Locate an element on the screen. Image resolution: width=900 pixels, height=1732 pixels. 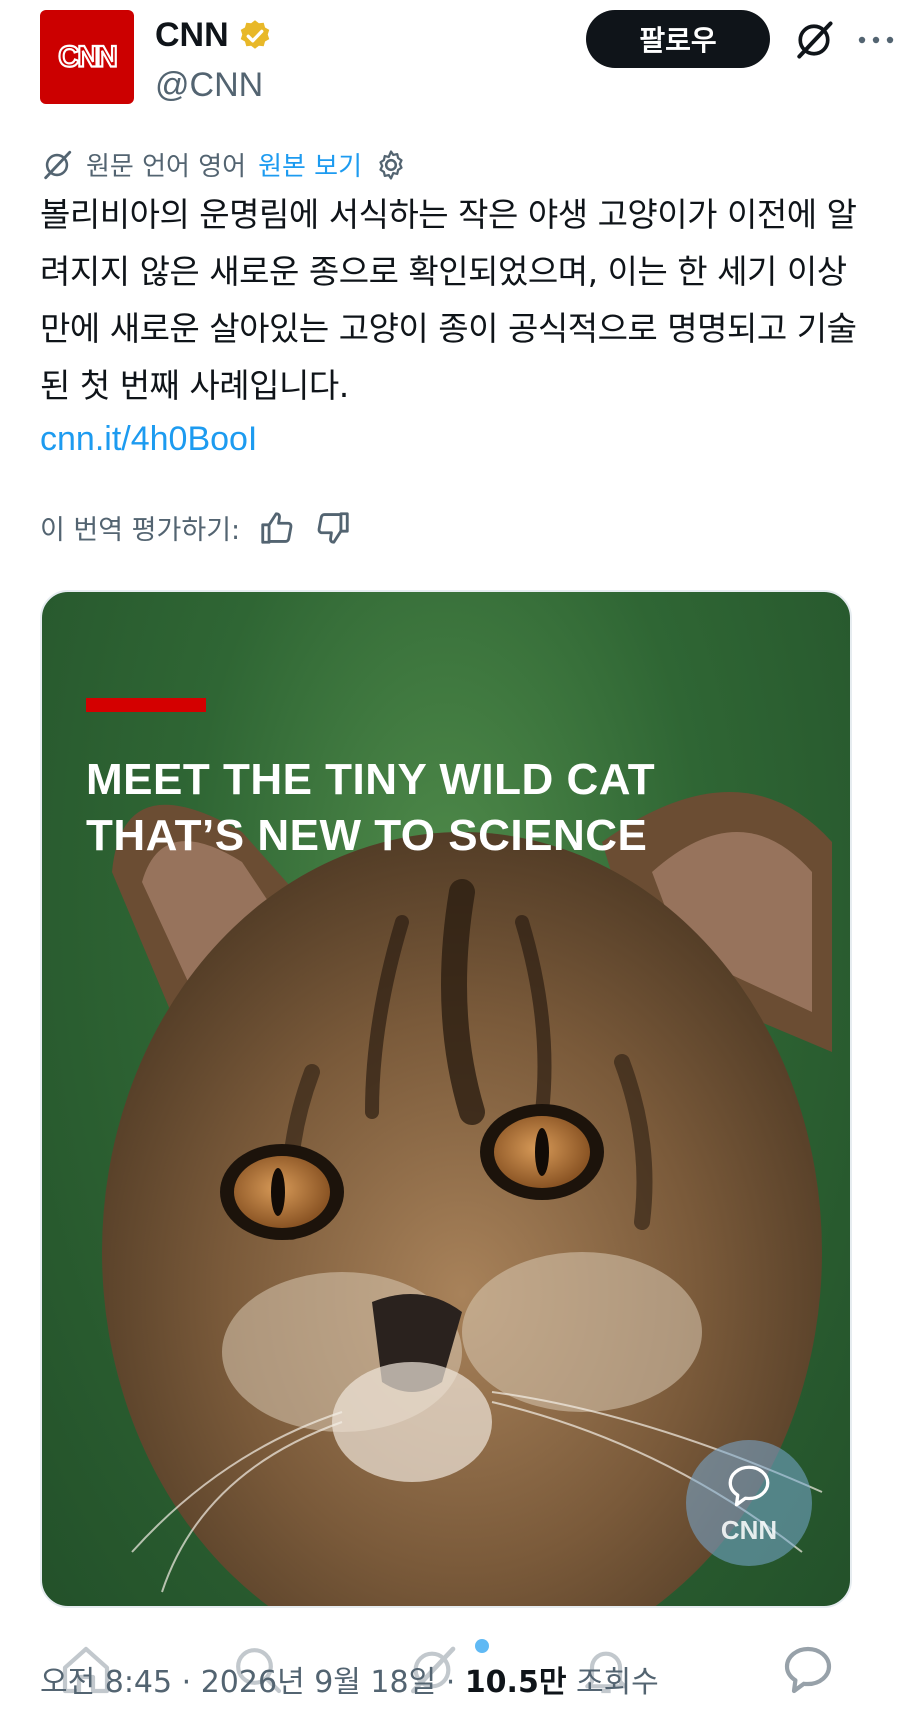
post-time: 오전 8:45 is located at coordinates (106, 1682).